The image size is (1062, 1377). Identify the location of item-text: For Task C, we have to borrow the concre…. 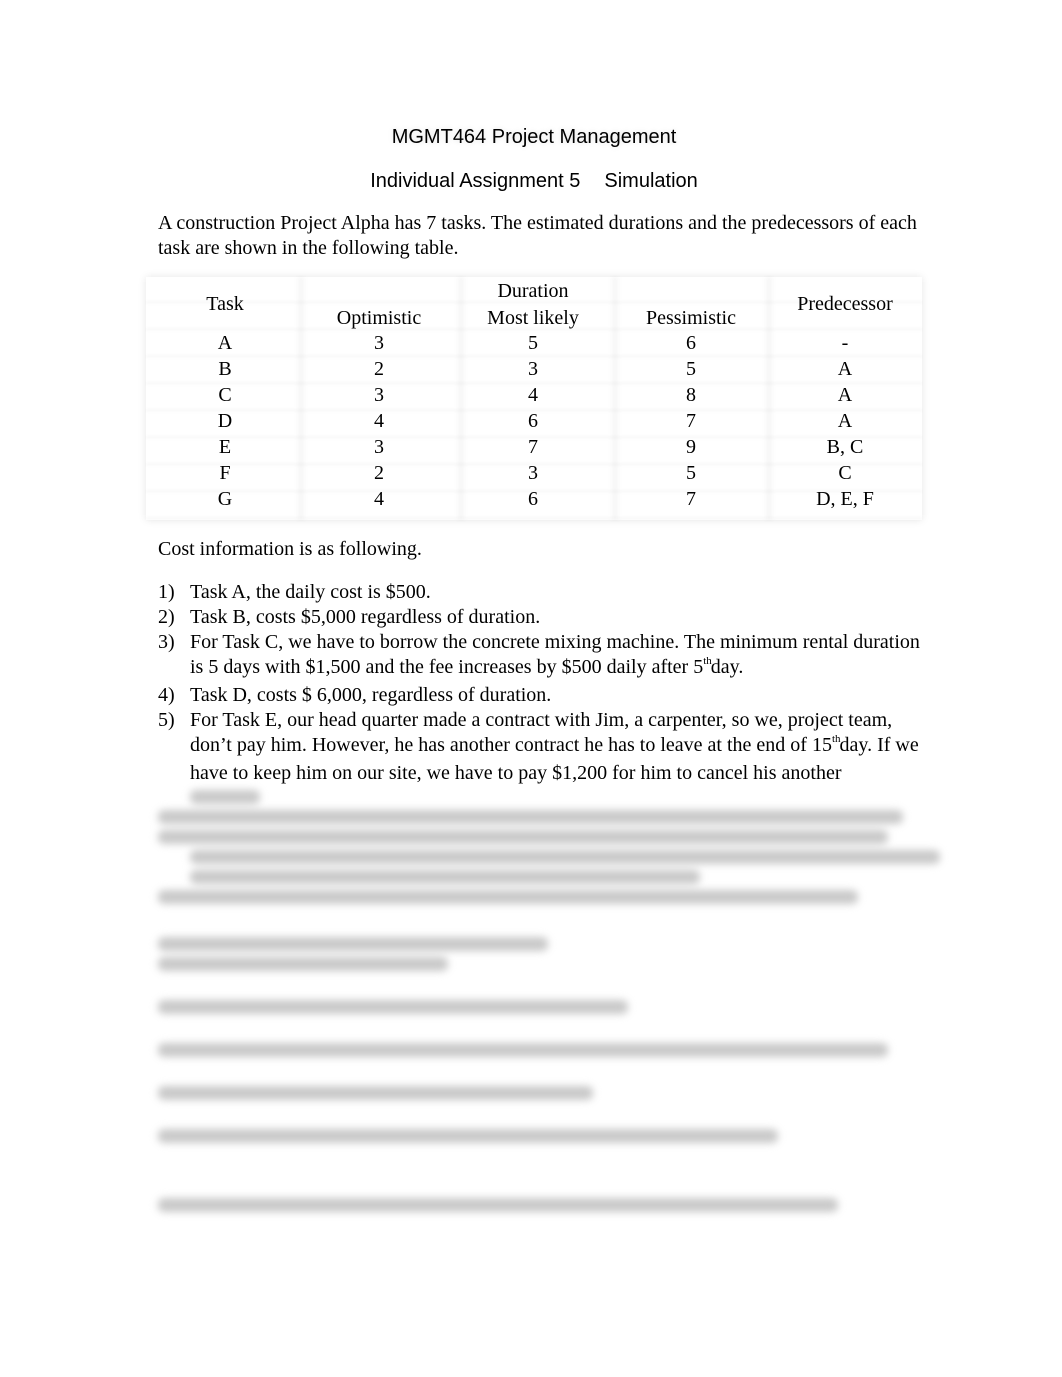
(555, 654).